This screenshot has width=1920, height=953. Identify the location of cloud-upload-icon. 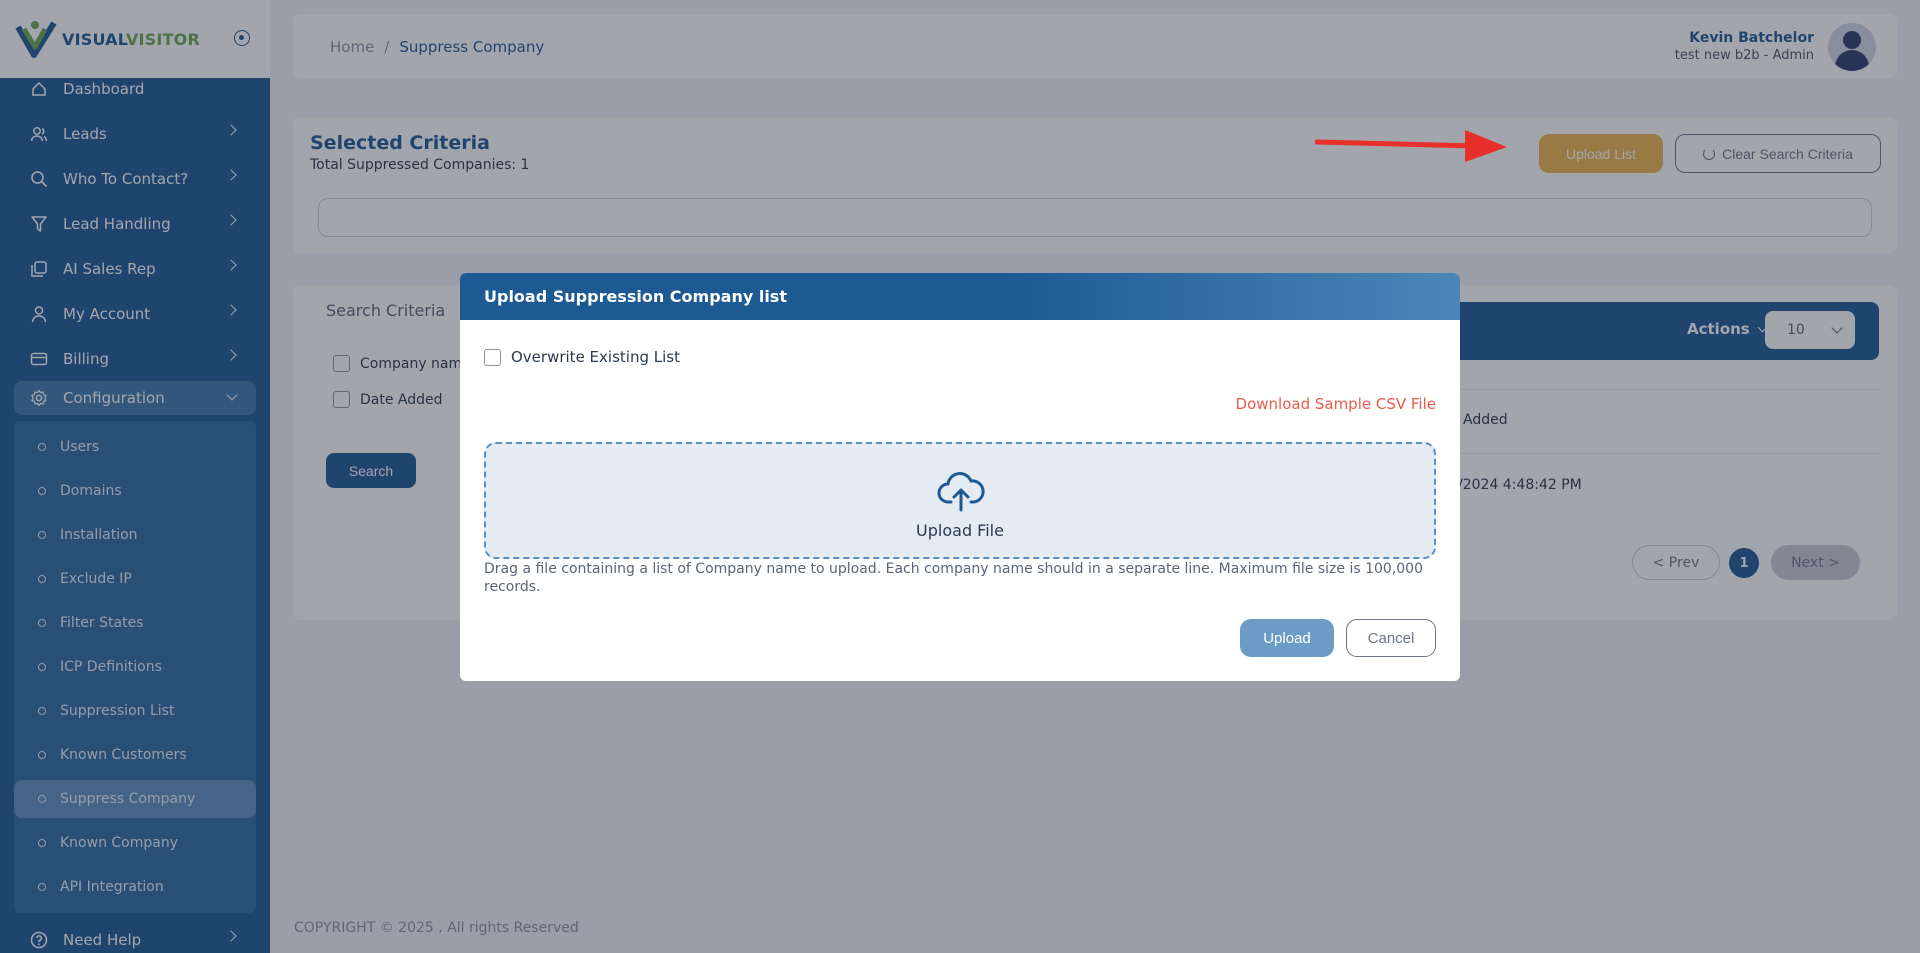
(961, 494).